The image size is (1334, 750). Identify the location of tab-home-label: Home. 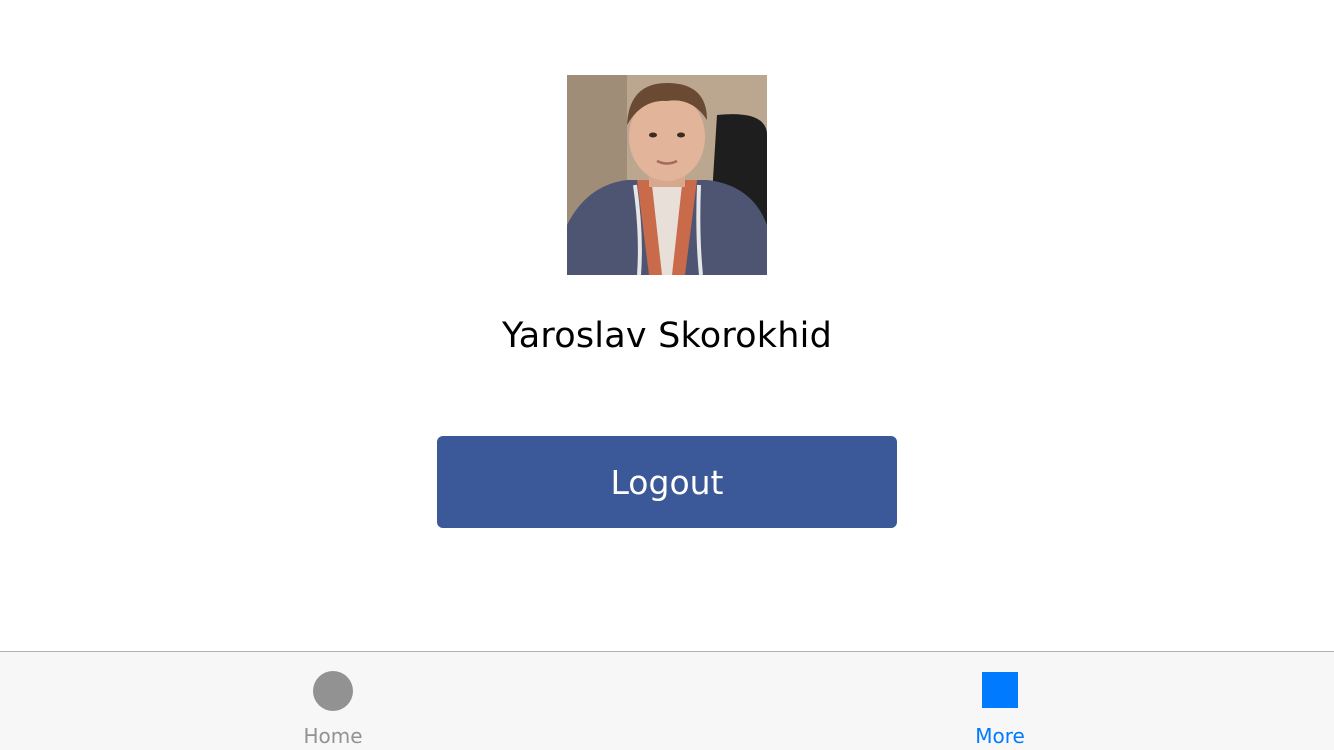
(333, 736).